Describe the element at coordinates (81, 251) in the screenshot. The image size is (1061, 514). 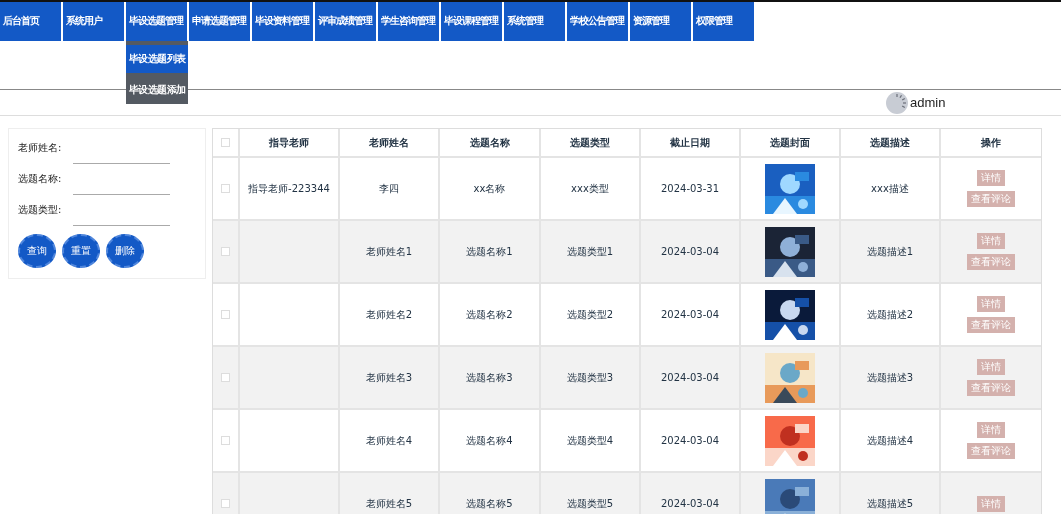
I see `action-button: 重置` at that location.